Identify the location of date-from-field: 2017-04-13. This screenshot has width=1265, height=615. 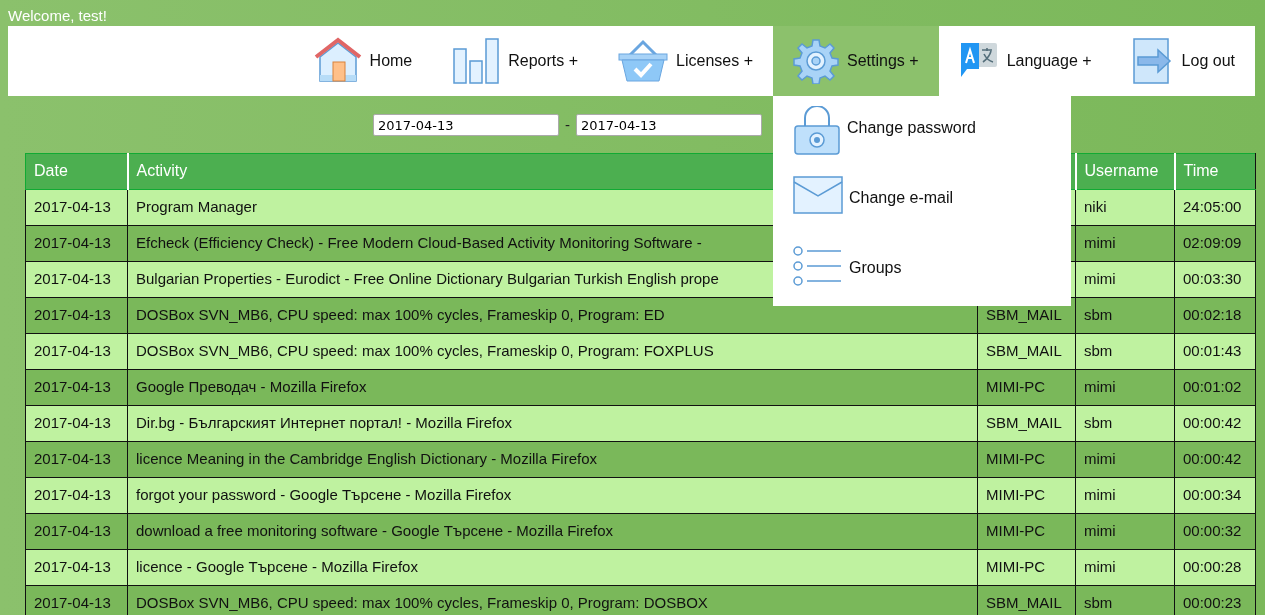
(466, 125).